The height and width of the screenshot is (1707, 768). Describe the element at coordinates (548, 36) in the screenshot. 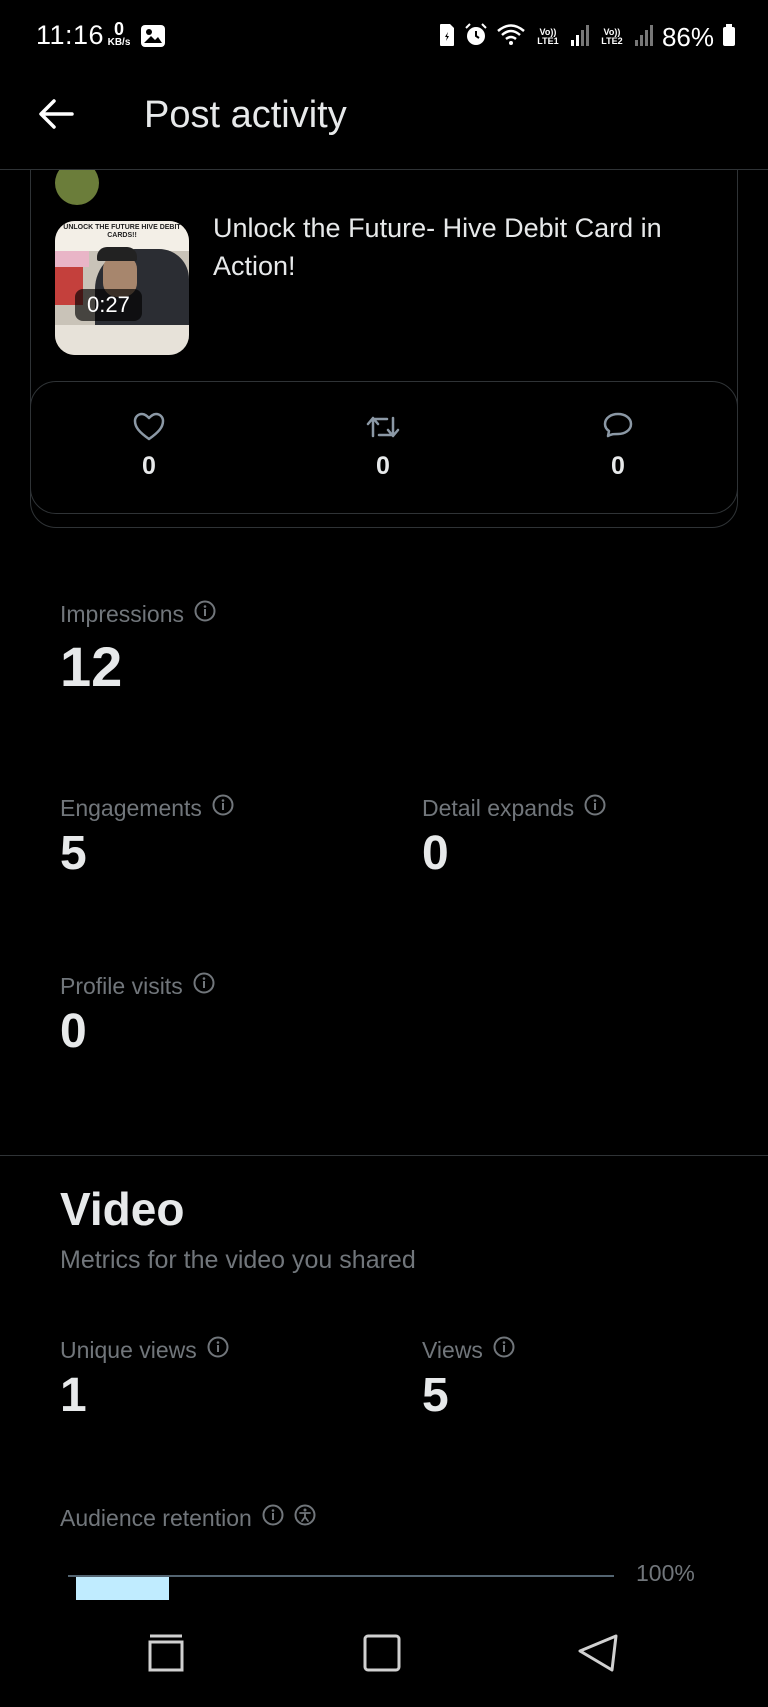

I see `sim1-label: Vo)) LTE1` at that location.